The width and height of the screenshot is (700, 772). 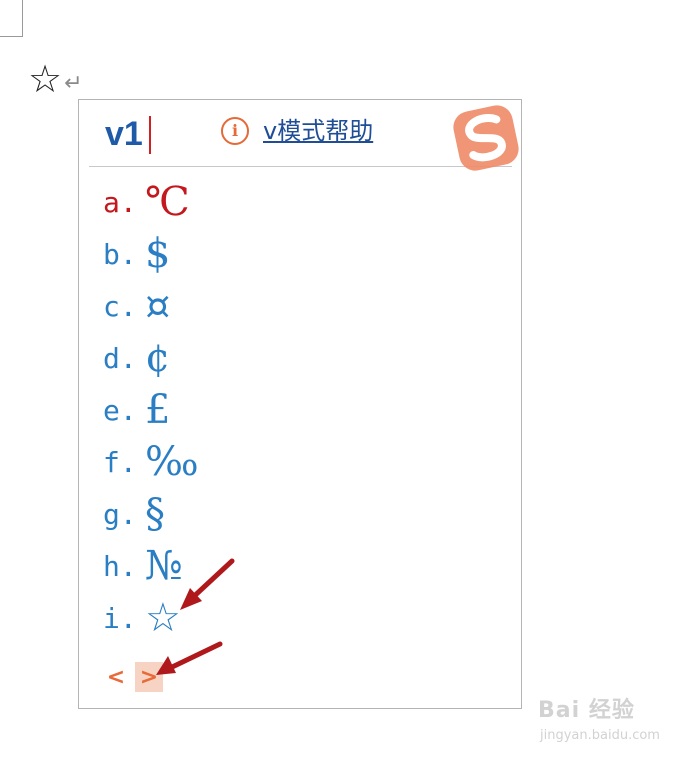 What do you see at coordinates (586, 710) in the screenshot?
I see `watermark-brand: Bai 经验` at bounding box center [586, 710].